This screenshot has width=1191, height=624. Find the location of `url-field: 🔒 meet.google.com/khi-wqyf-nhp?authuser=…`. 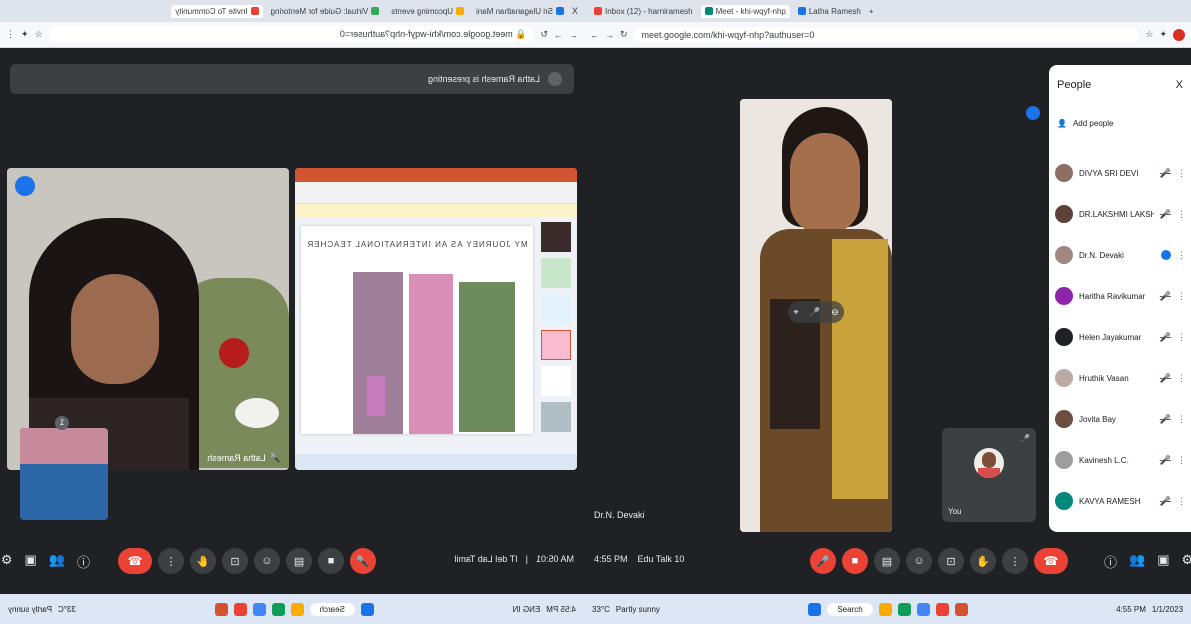

url-field: 🔒 meet.google.com/khi-wqyf-nhp?authuser=… is located at coordinates (291, 34).